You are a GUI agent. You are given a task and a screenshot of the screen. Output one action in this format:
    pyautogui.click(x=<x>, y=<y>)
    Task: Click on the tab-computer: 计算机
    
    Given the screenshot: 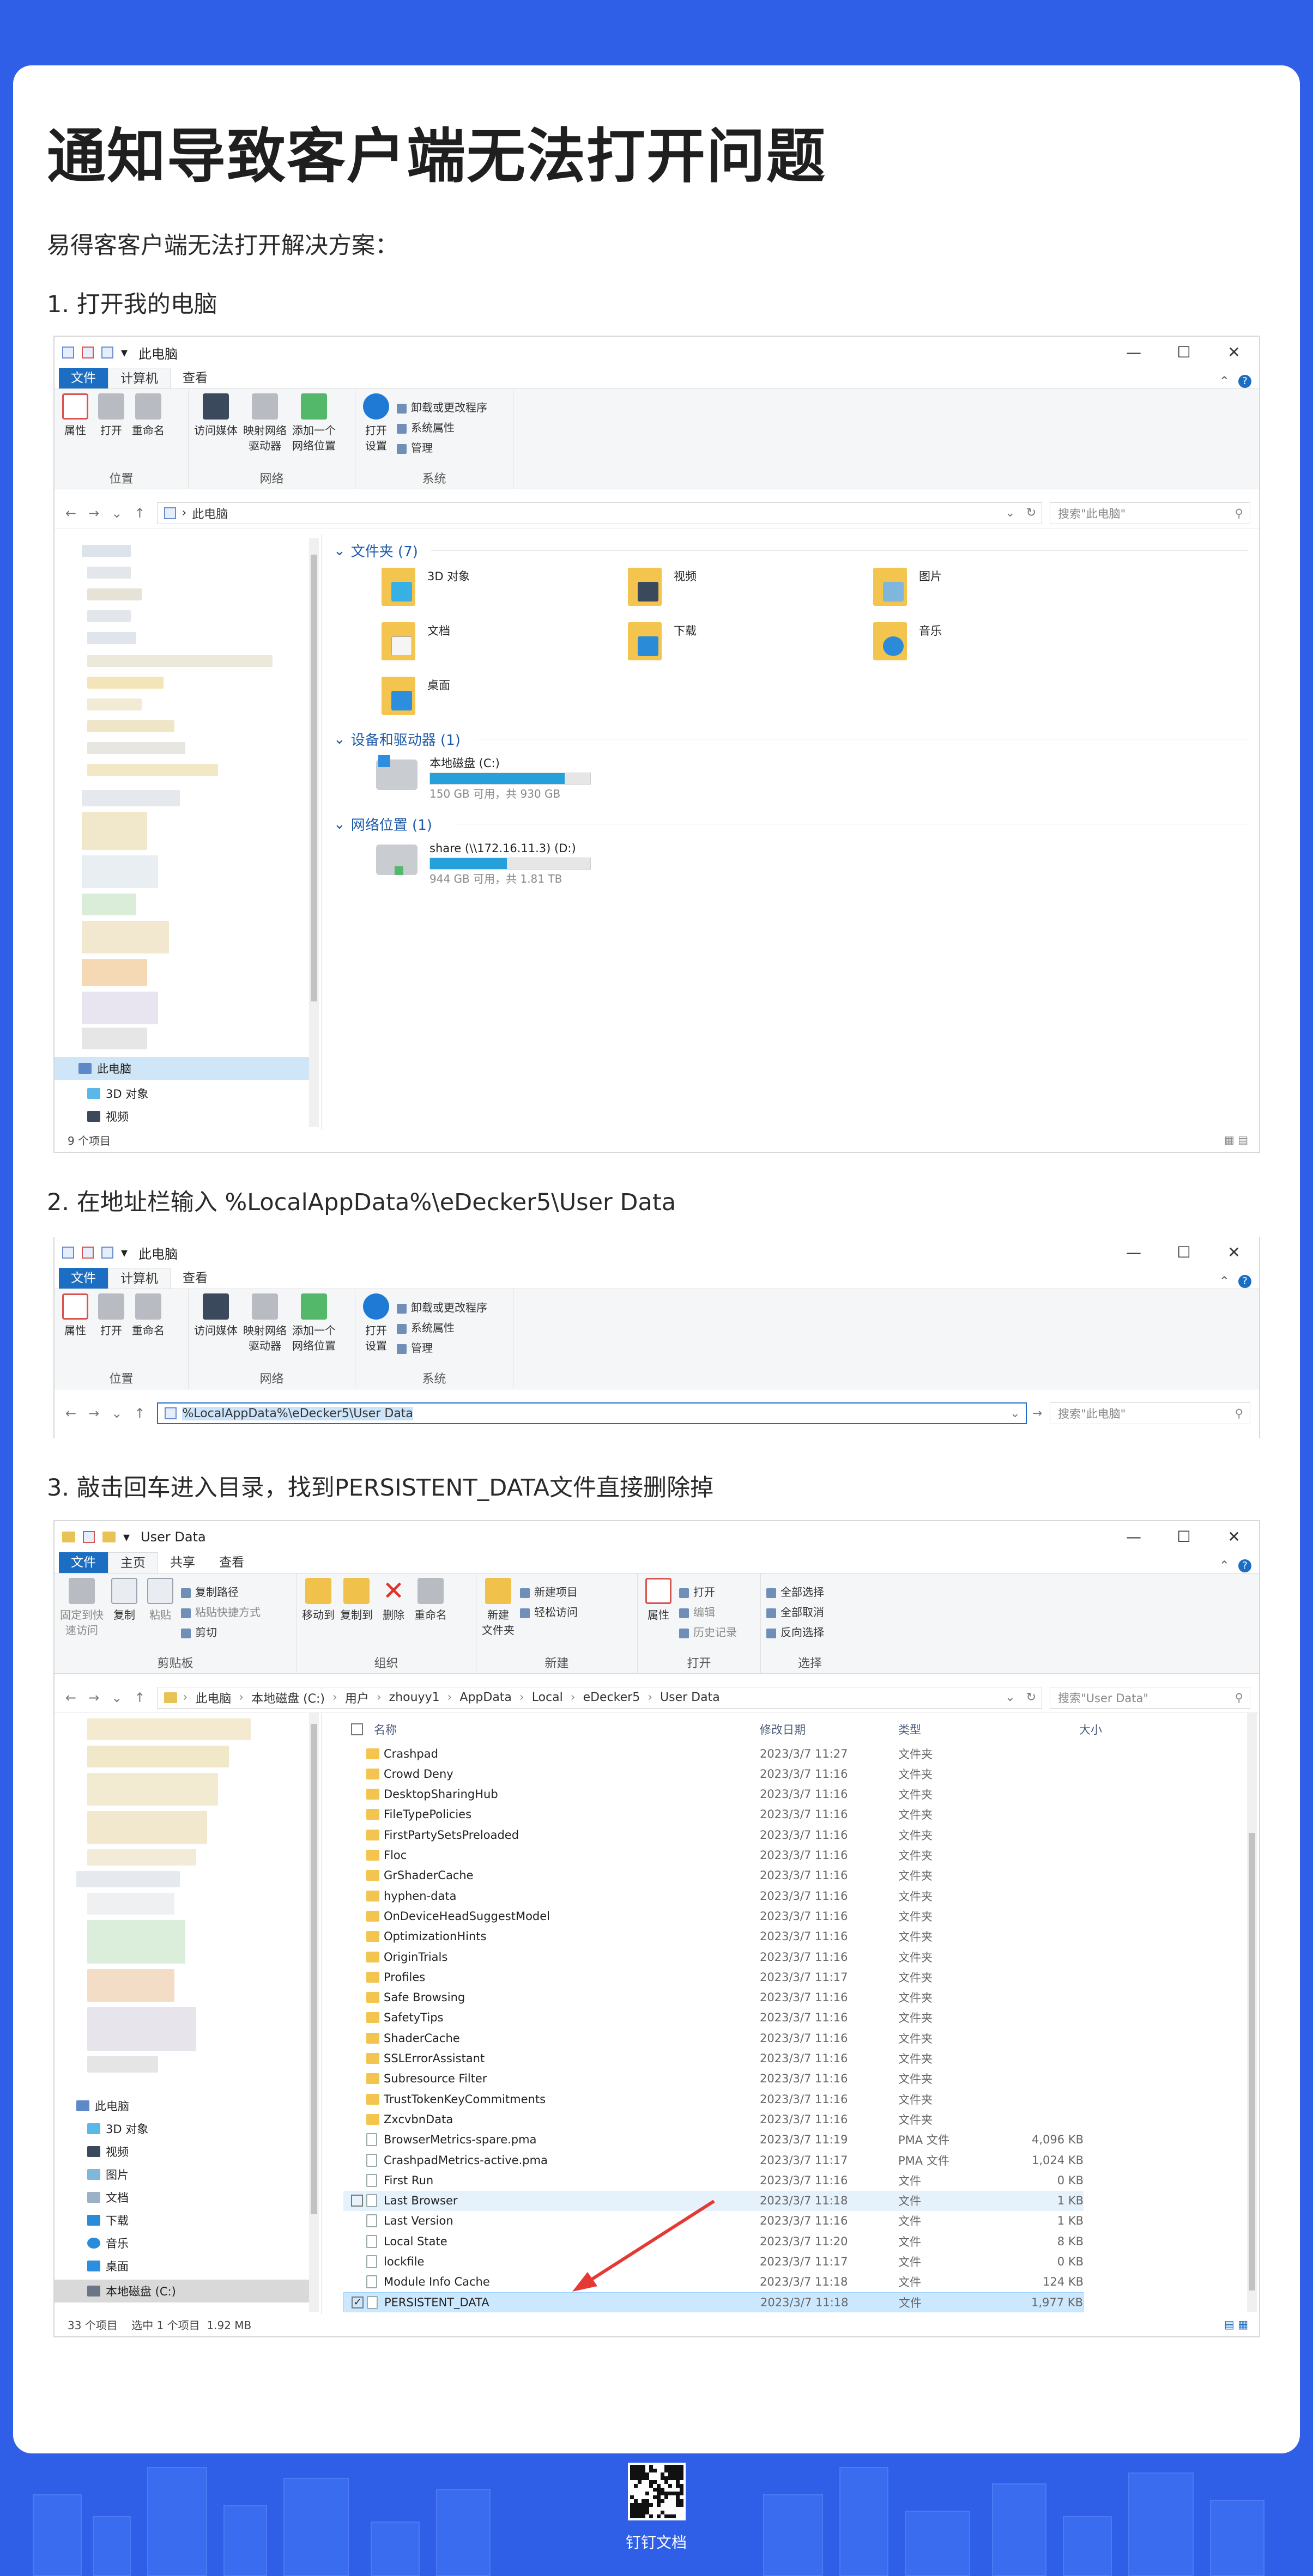 What is the action you would take?
    pyautogui.click(x=139, y=1278)
    